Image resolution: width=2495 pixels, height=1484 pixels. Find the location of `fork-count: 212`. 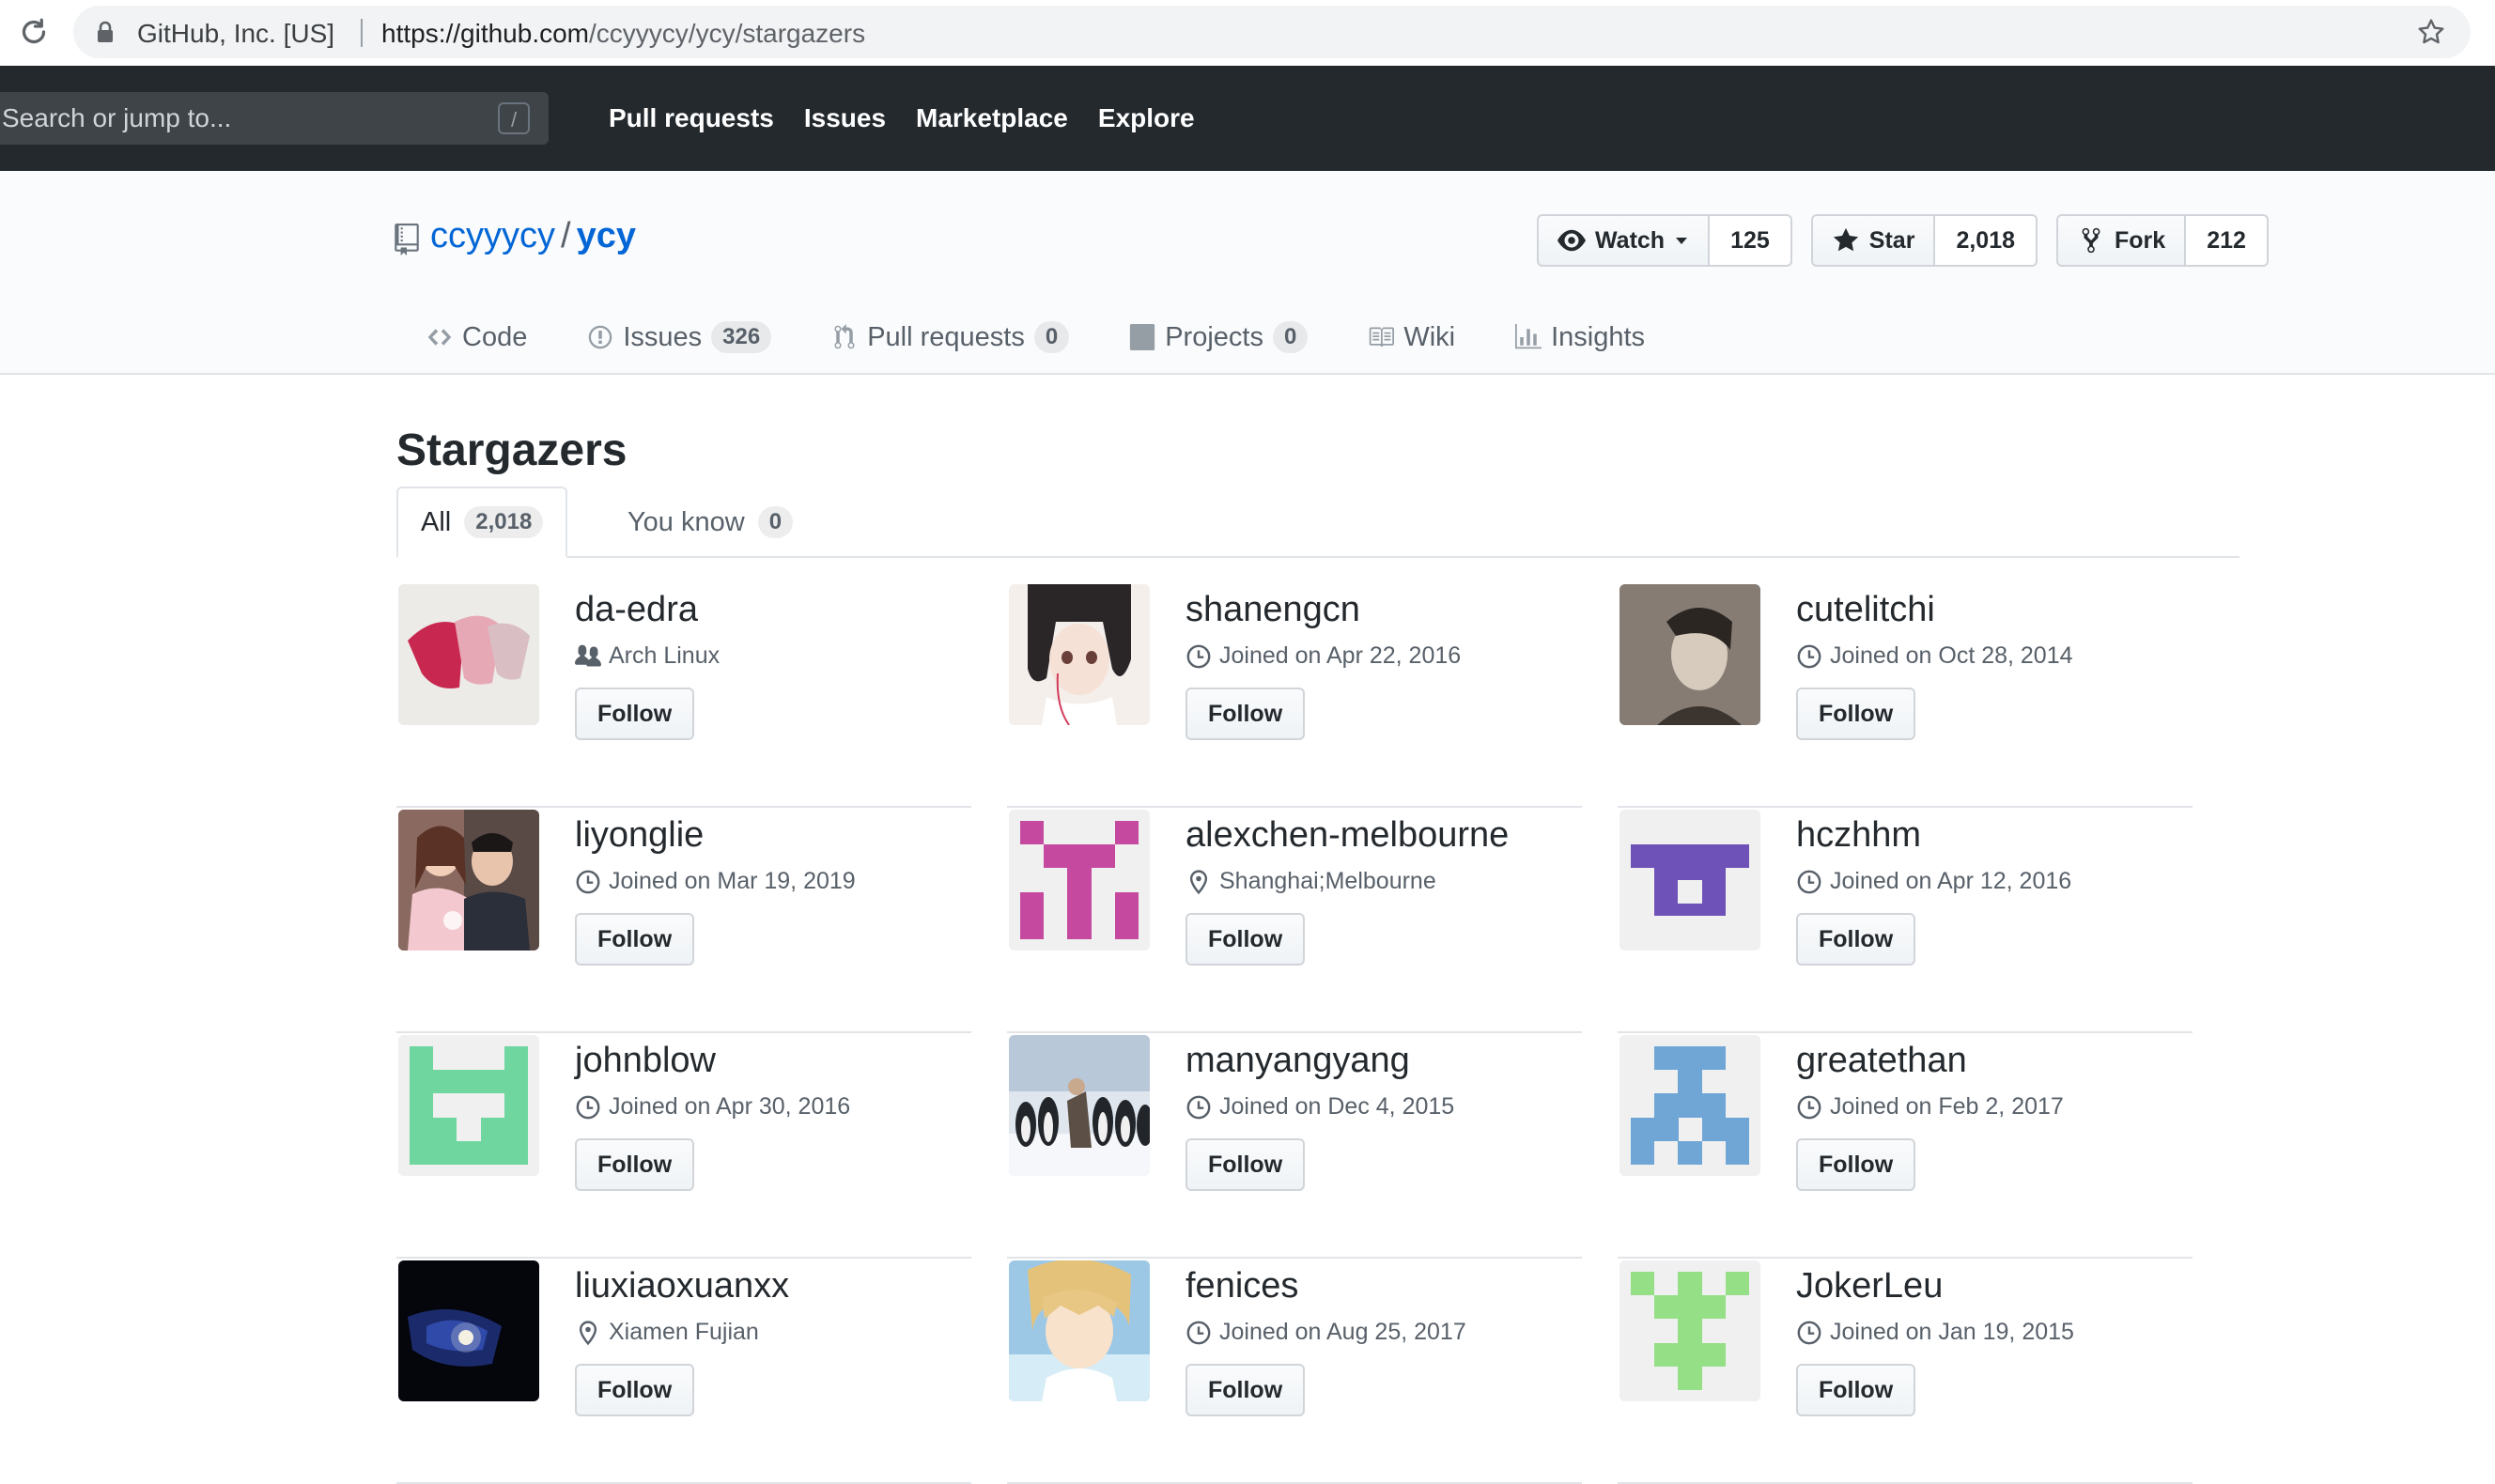

fork-count: 212 is located at coordinates (2227, 240).